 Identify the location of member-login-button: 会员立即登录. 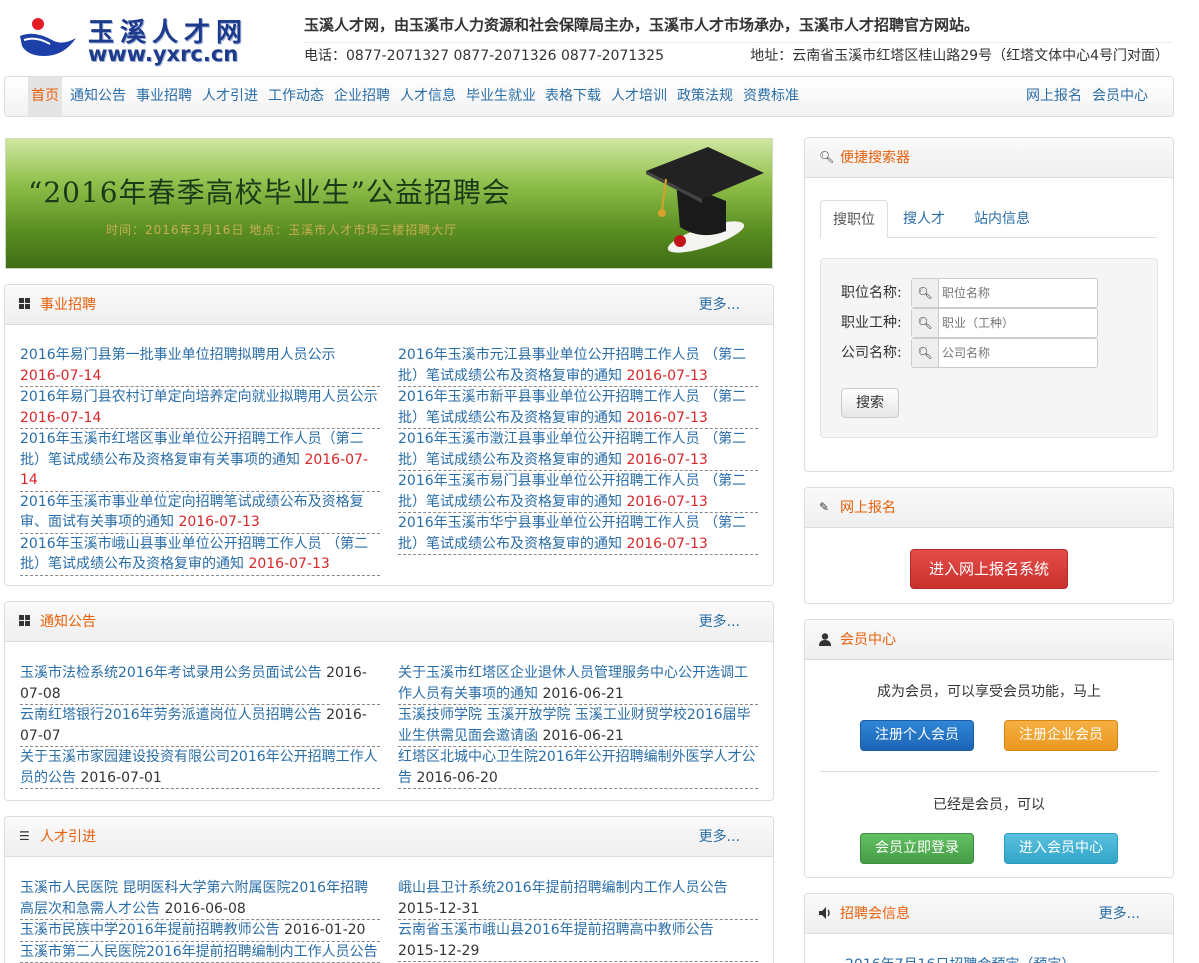
(917, 848).